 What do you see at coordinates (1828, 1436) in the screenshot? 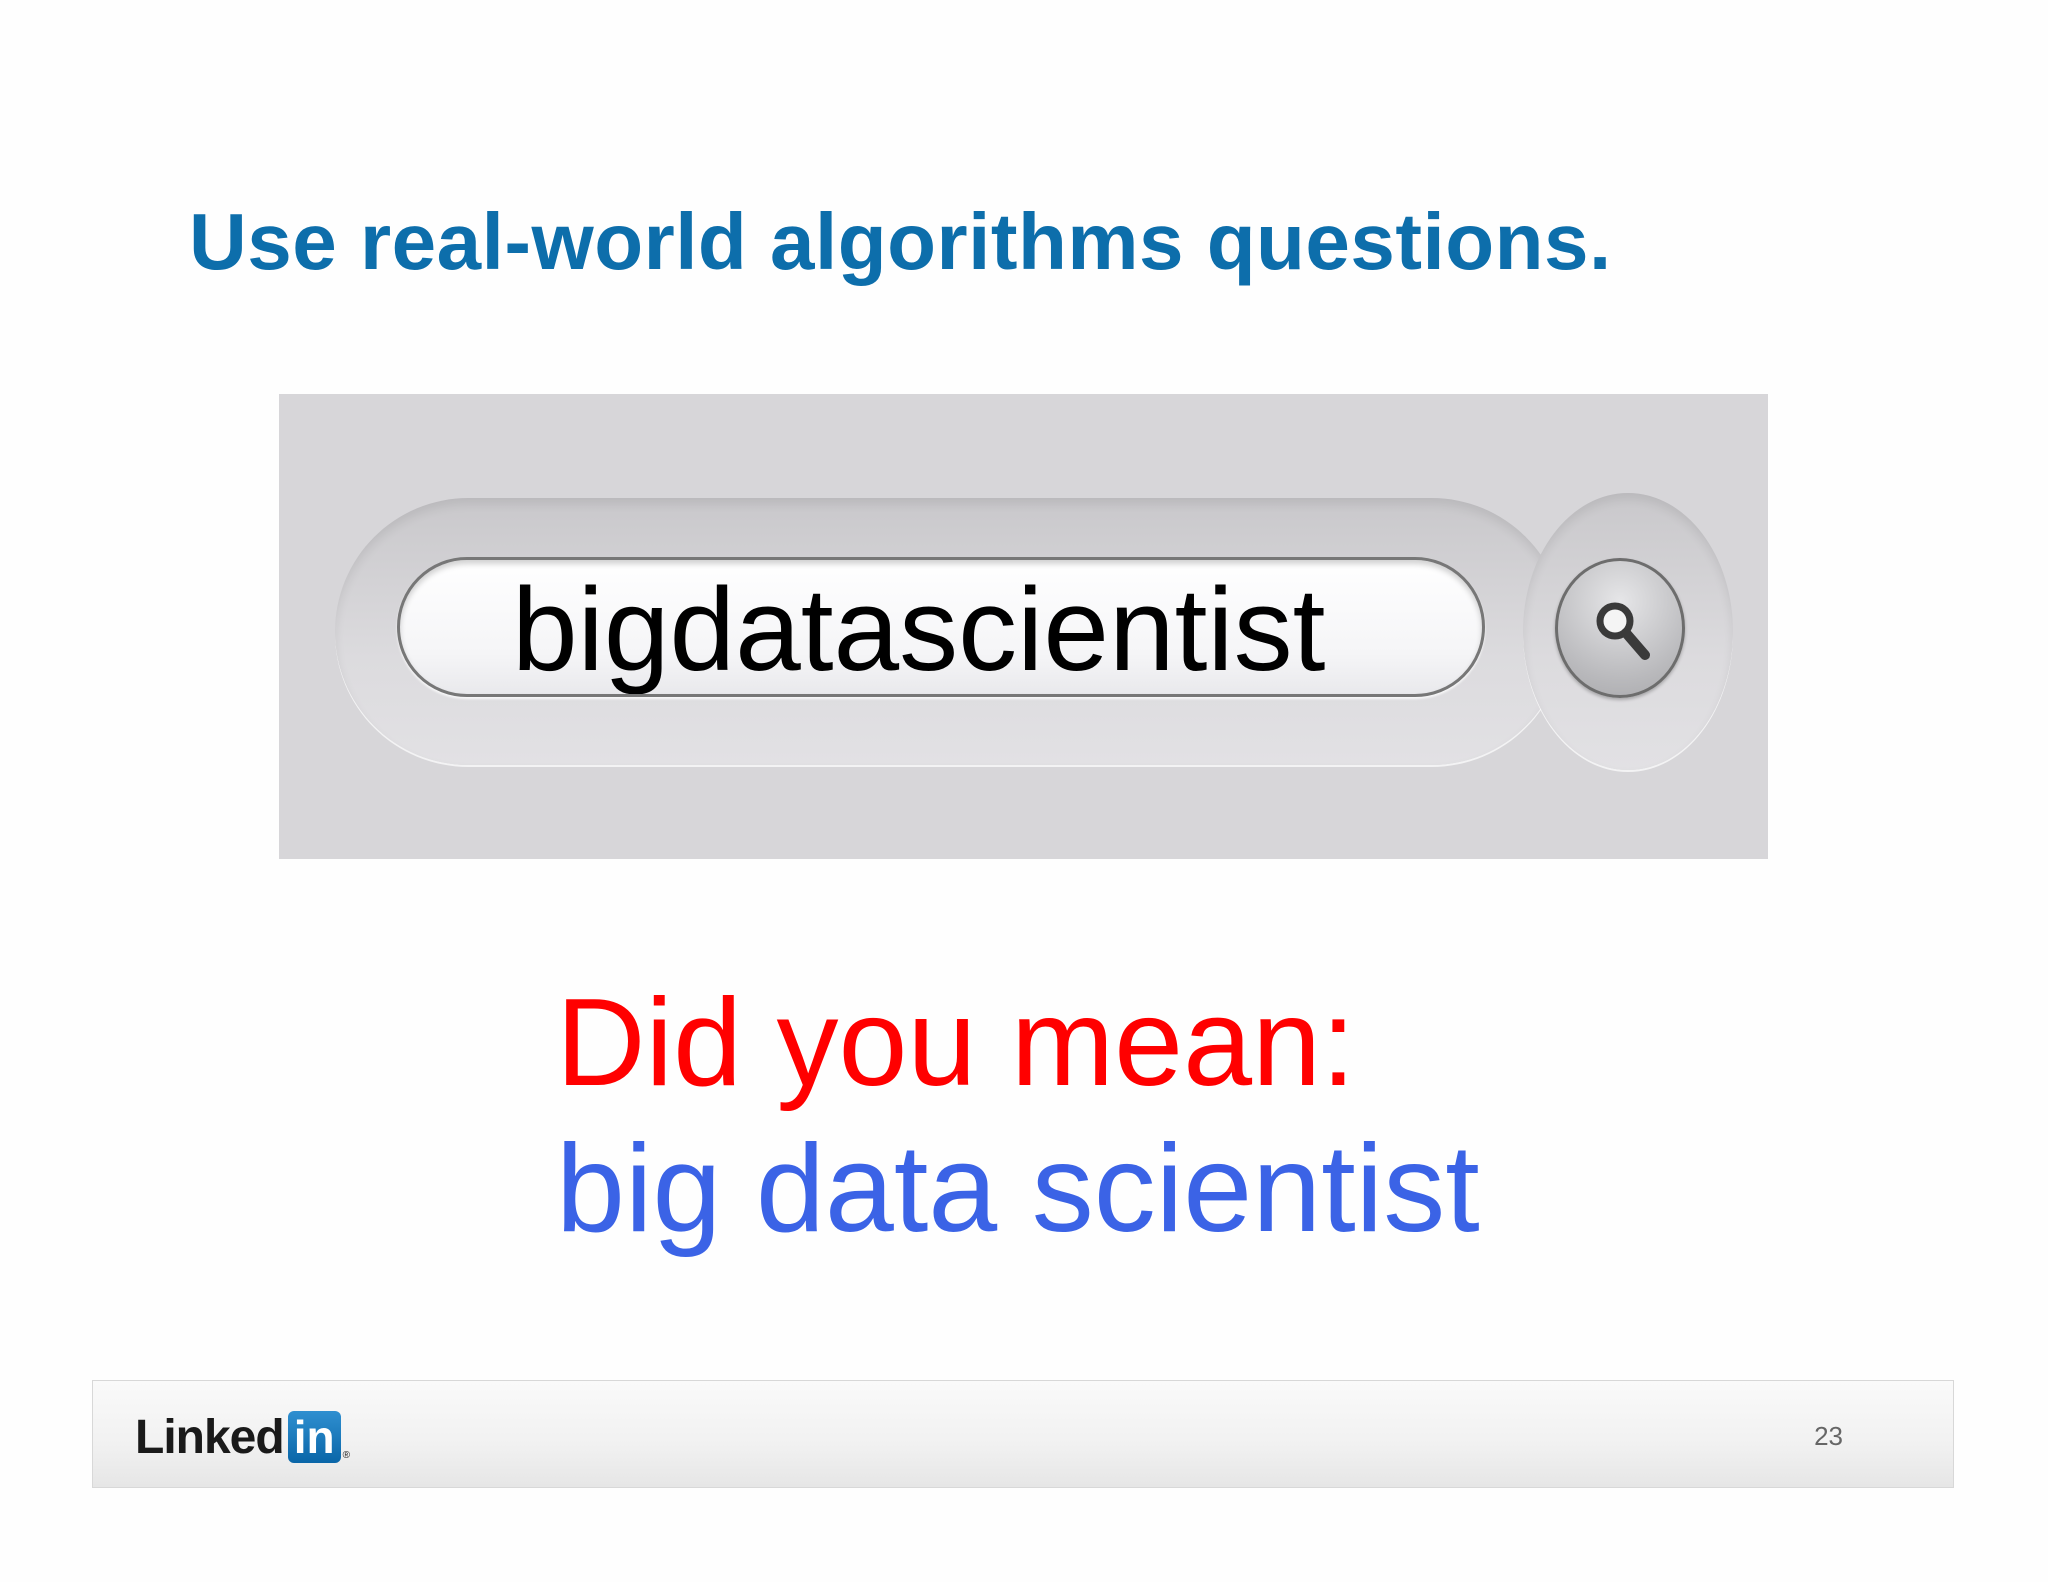
I see `page-number: 23` at bounding box center [1828, 1436].